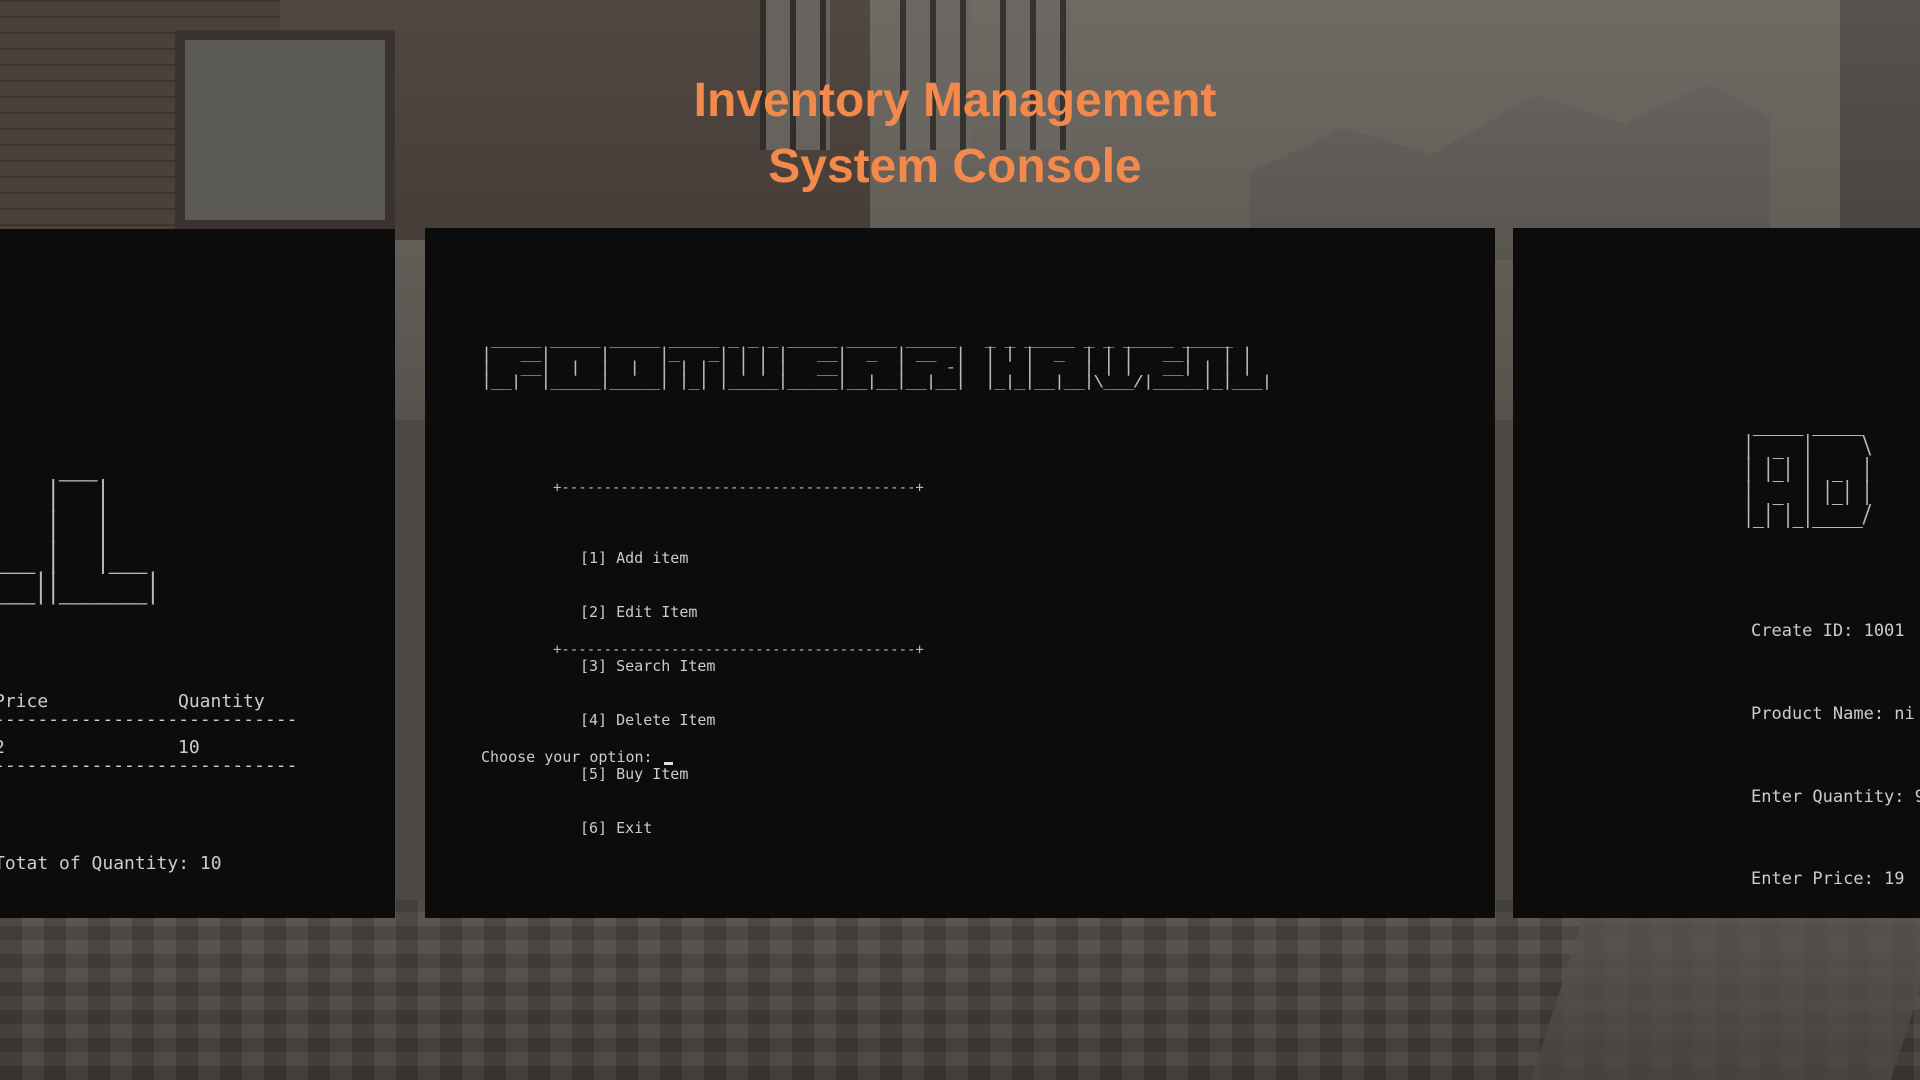  What do you see at coordinates (571, 757) in the screenshot?
I see `option-prompt-label: Choose your option:` at bounding box center [571, 757].